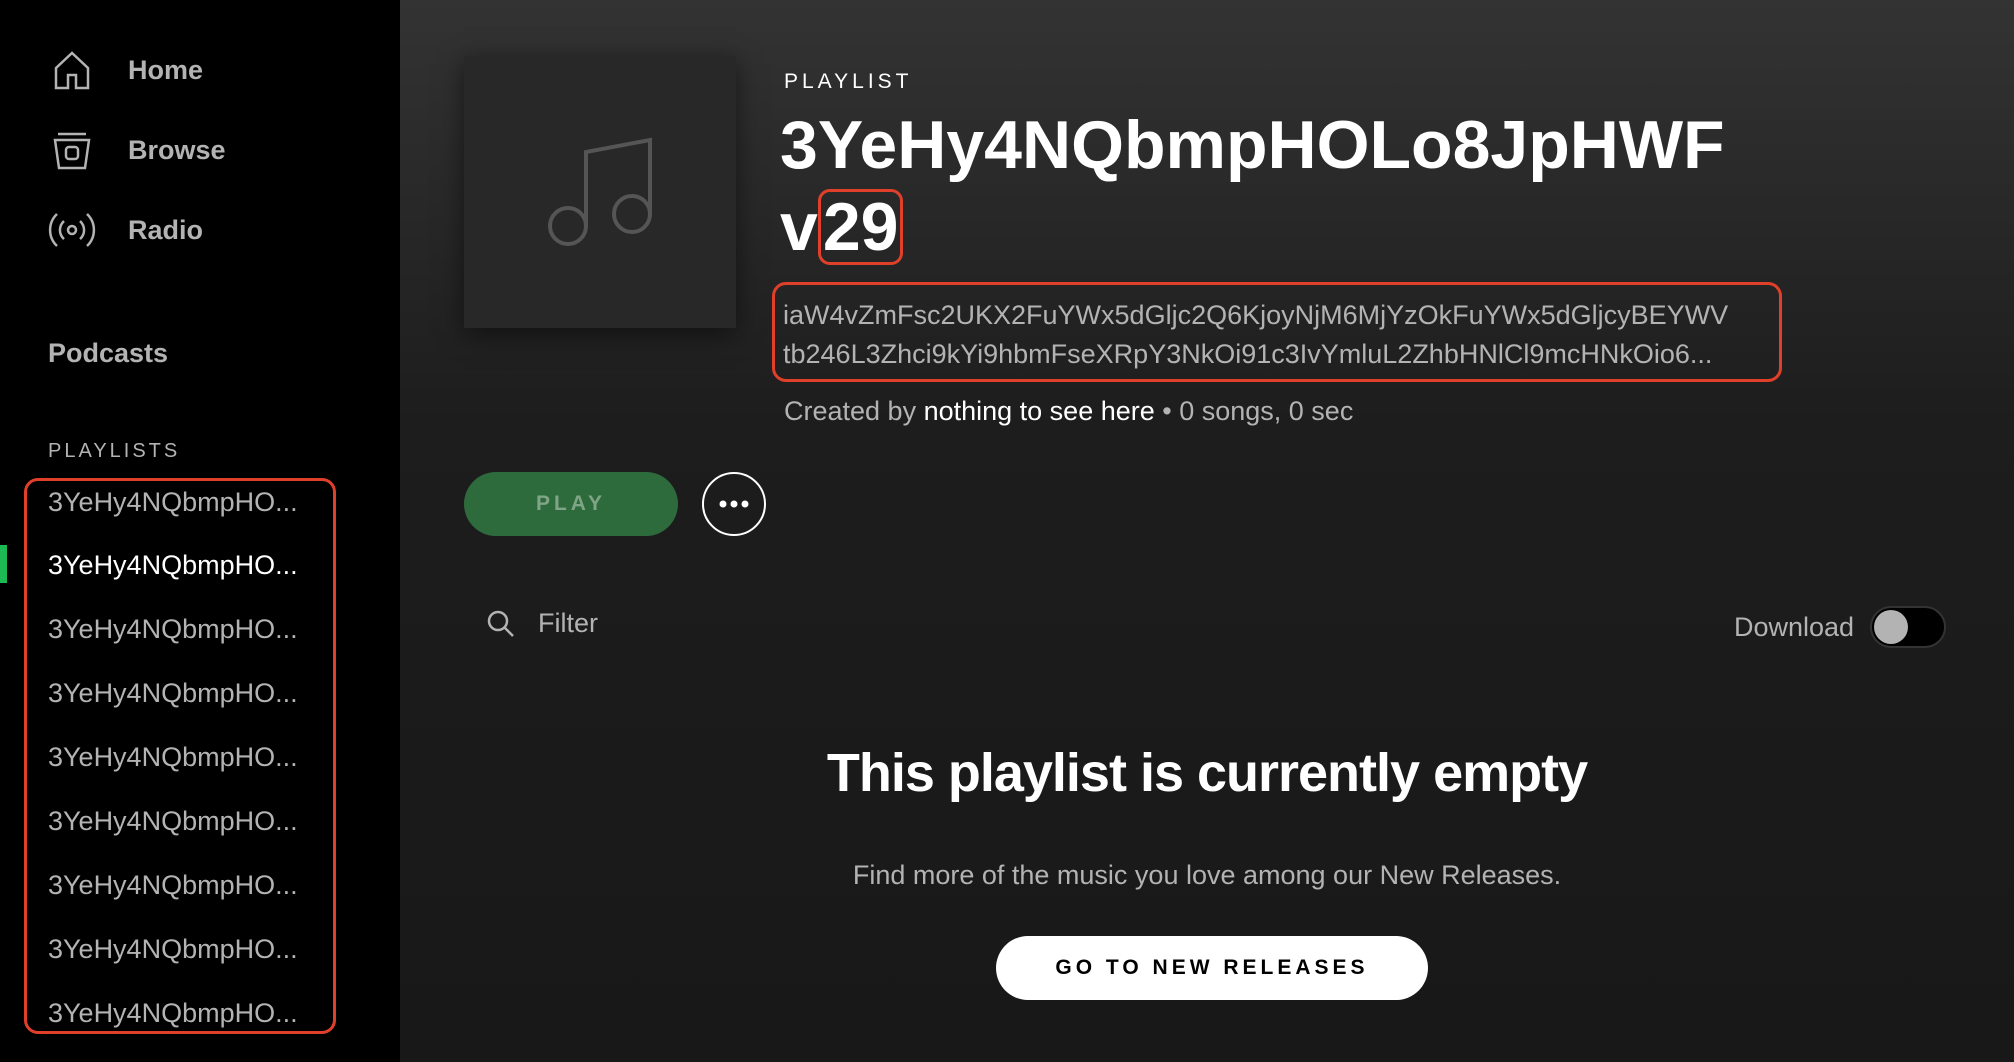 The height and width of the screenshot is (1062, 2014). What do you see at coordinates (72, 70) in the screenshot?
I see `home-icon` at bounding box center [72, 70].